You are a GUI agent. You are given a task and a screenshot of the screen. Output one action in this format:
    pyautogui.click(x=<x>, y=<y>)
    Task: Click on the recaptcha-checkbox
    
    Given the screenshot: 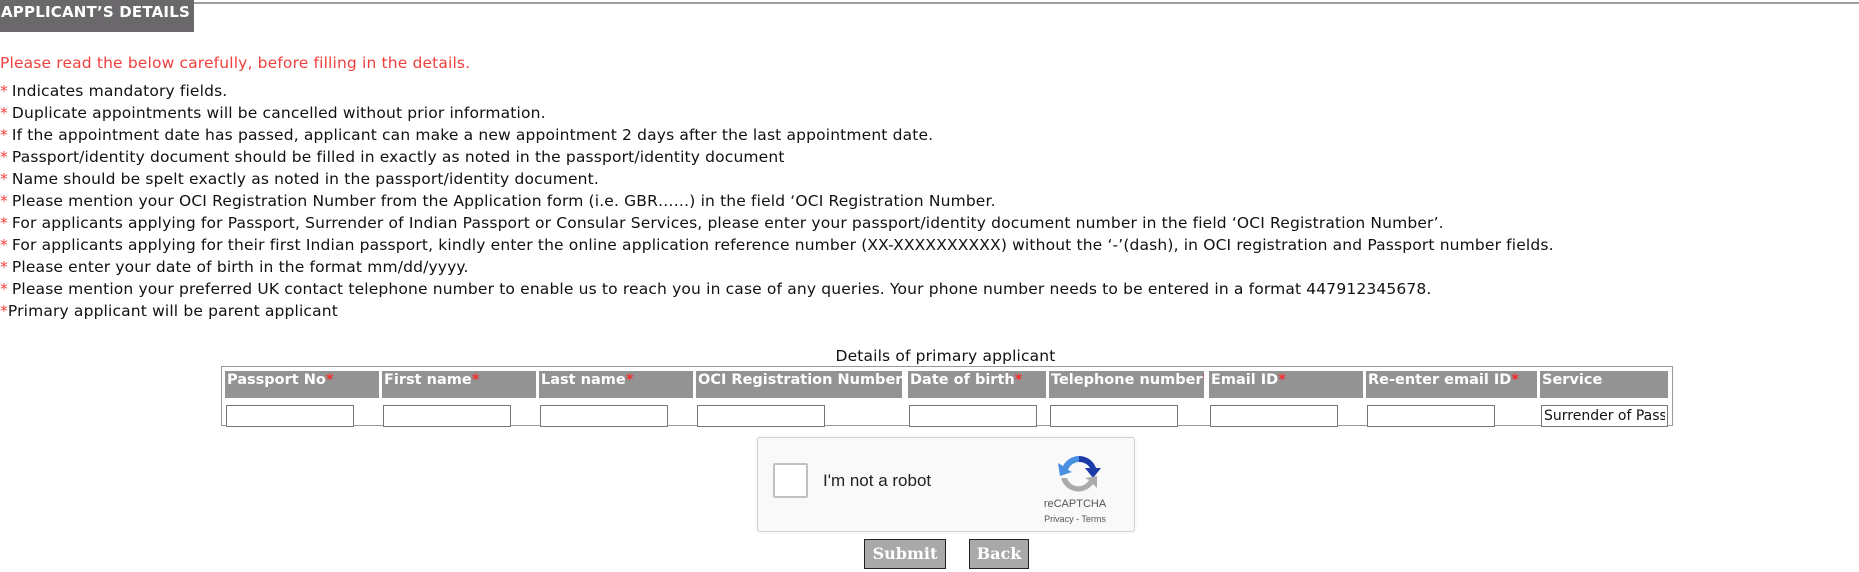 What is the action you would take?
    pyautogui.click(x=790, y=480)
    